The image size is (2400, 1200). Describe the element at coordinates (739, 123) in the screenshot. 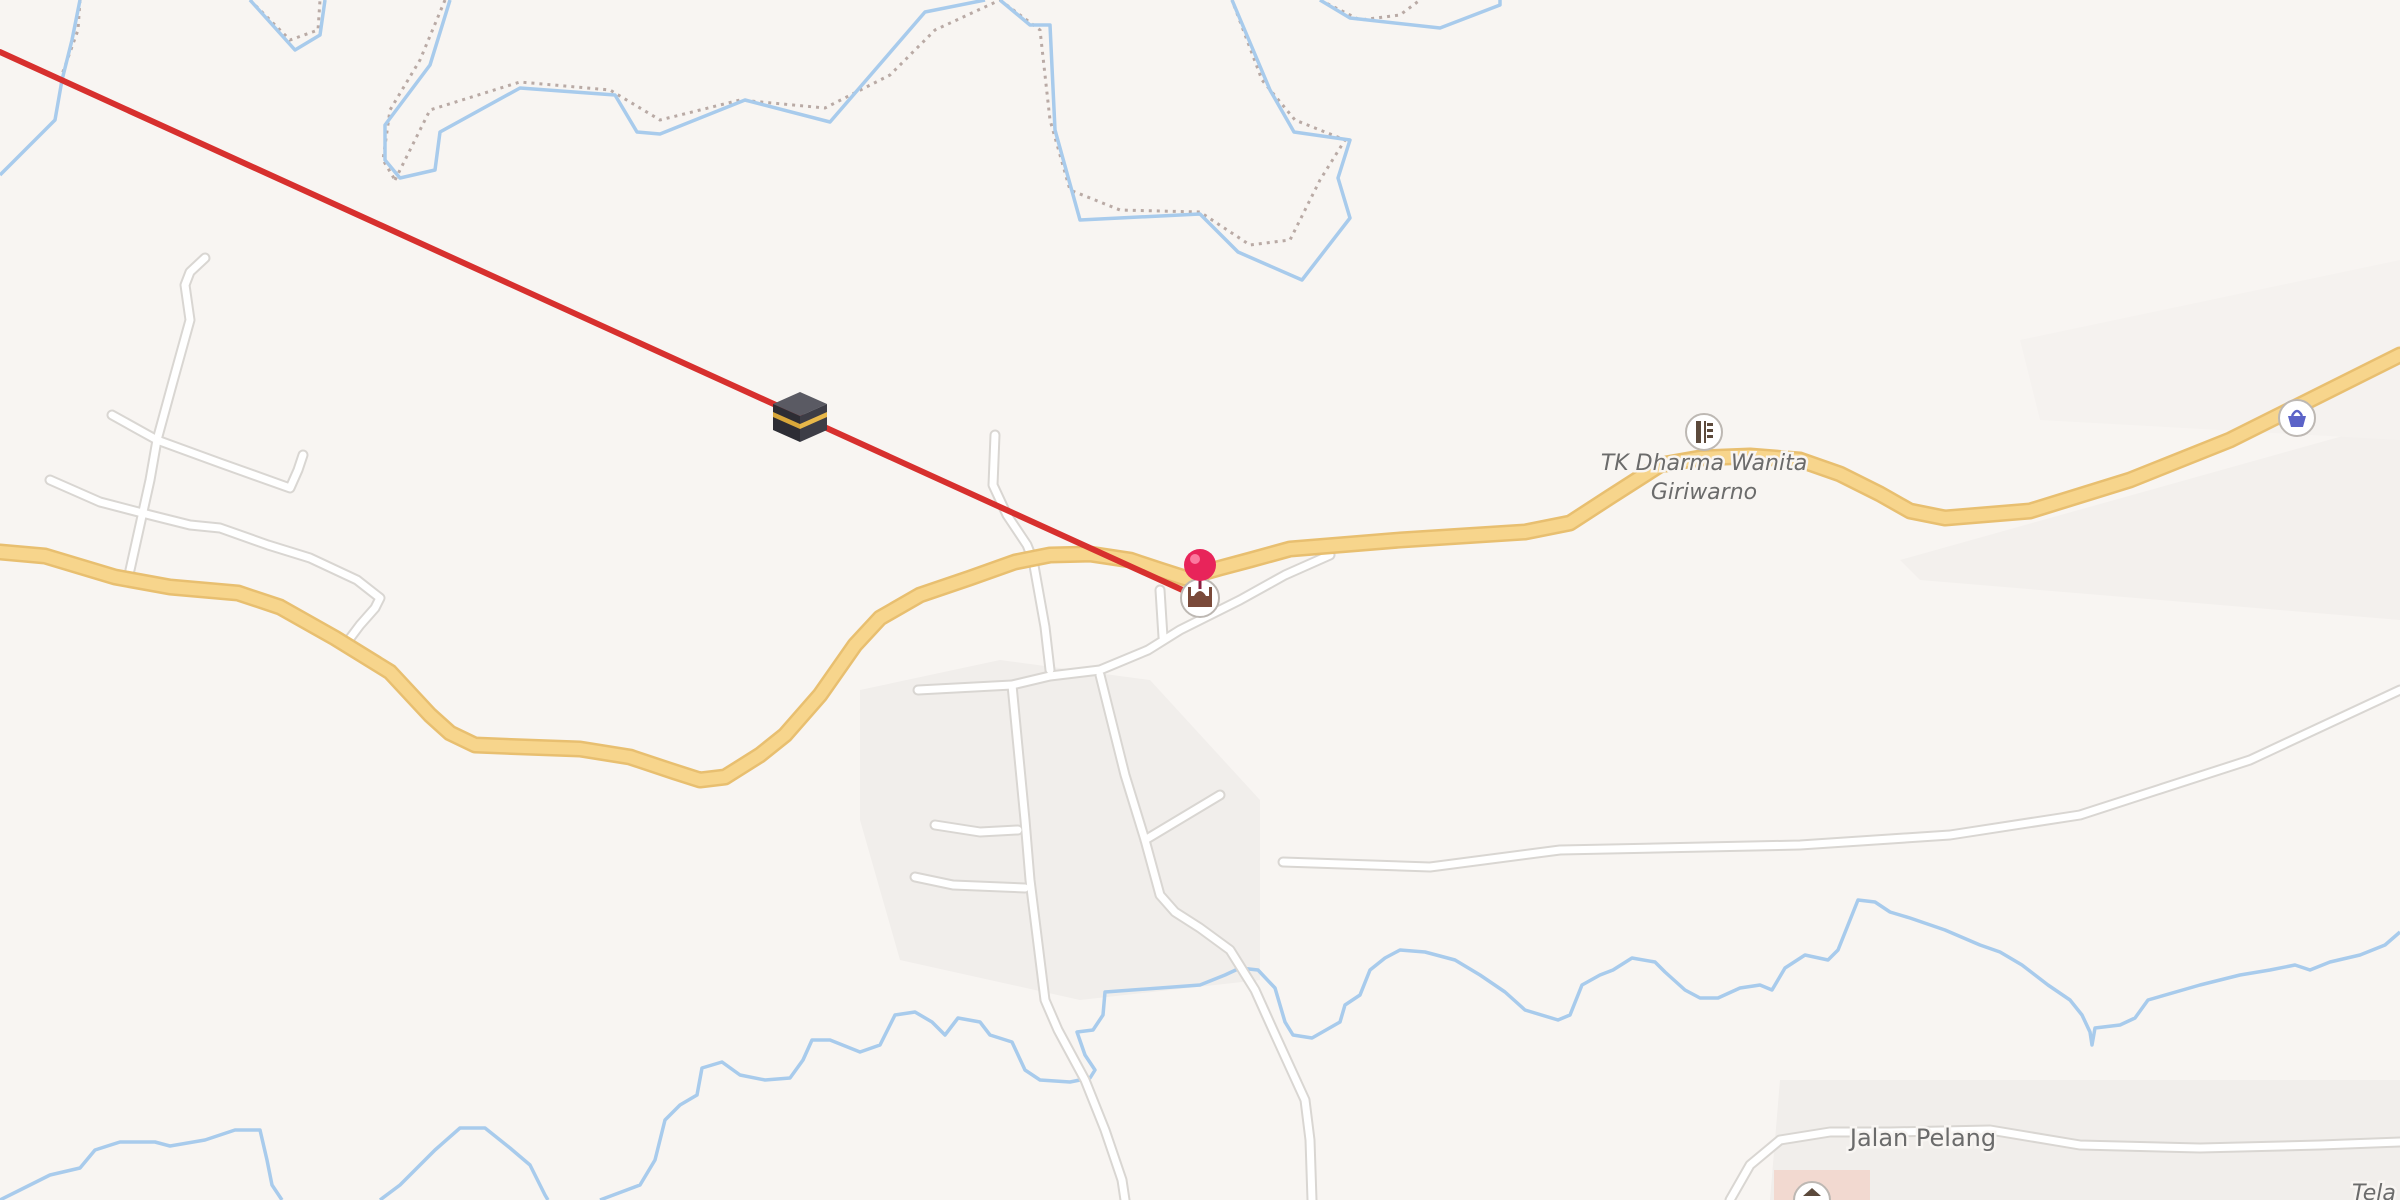

I see `admin-boundaries` at that location.